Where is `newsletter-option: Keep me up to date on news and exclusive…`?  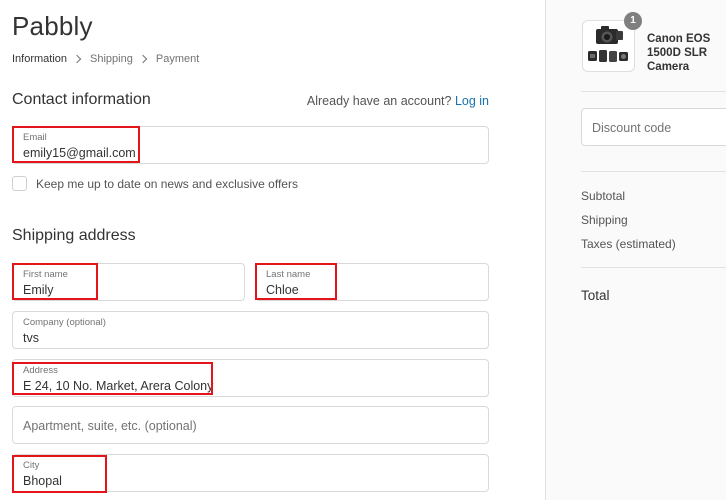 newsletter-option: Keep me up to date on news and exclusive… is located at coordinates (155, 183).